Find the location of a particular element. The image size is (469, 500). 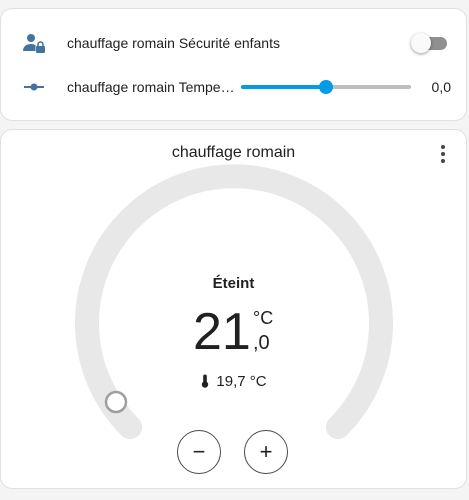

current-temperature-row: 19,7 °C is located at coordinates (233, 381).